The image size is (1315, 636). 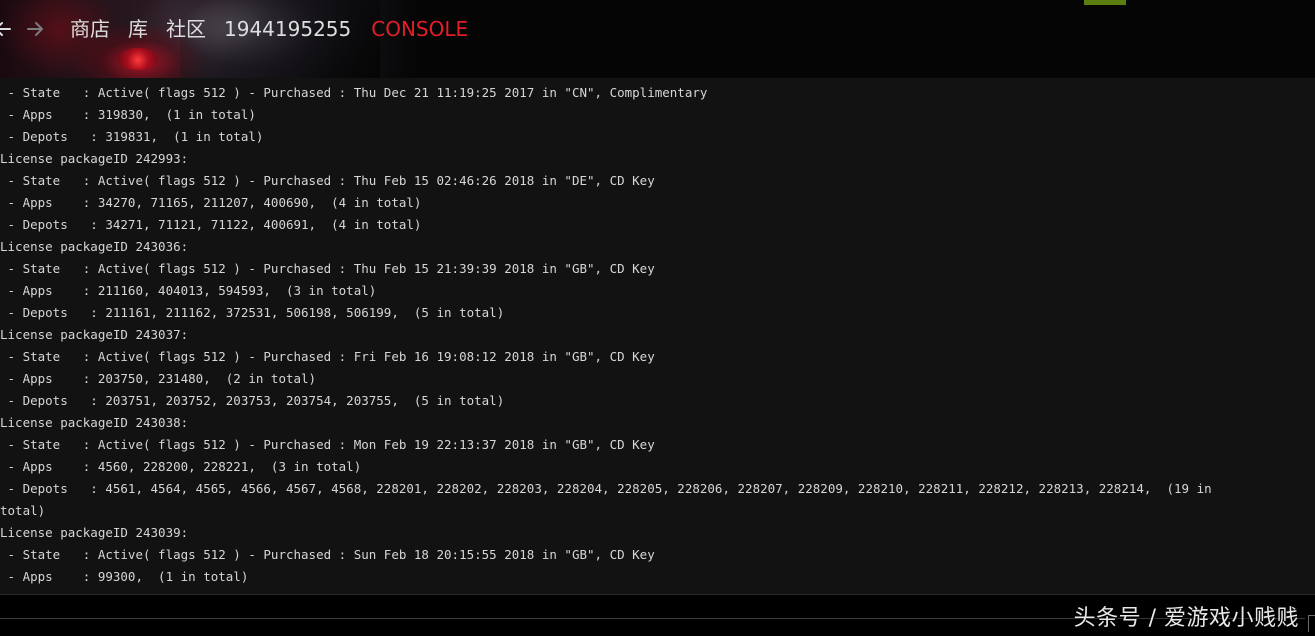 I want to click on log-line: License packageID 243037:, so click(x=94, y=334).